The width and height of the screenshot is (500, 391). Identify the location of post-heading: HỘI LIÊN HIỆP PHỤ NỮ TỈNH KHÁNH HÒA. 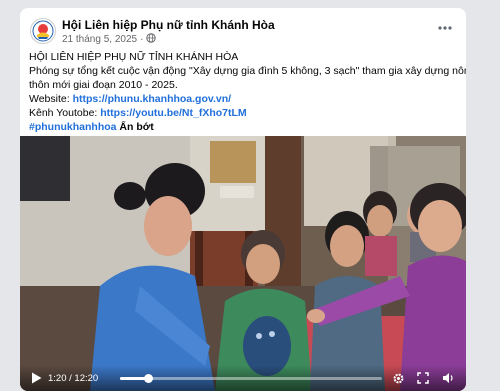
(134, 57).